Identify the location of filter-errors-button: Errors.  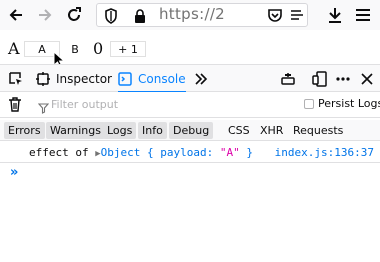
(24, 130).